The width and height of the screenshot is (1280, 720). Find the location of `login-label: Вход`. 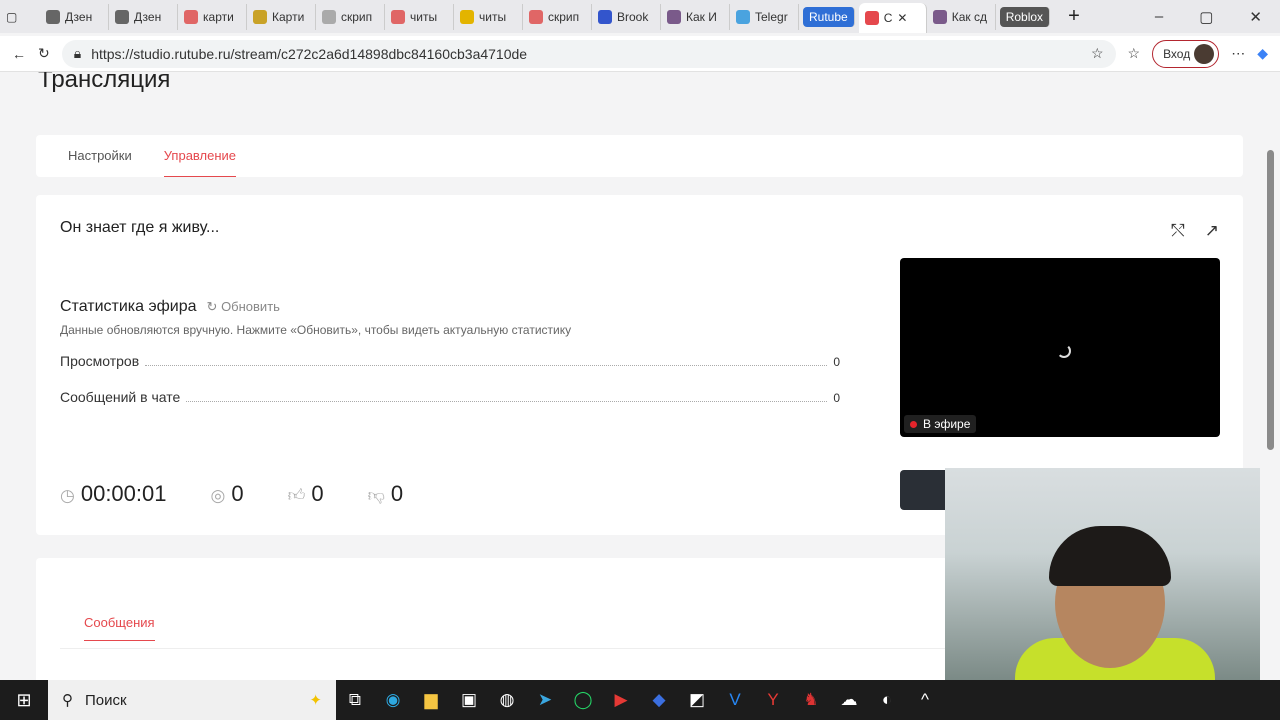

login-label: Вход is located at coordinates (1177, 53).